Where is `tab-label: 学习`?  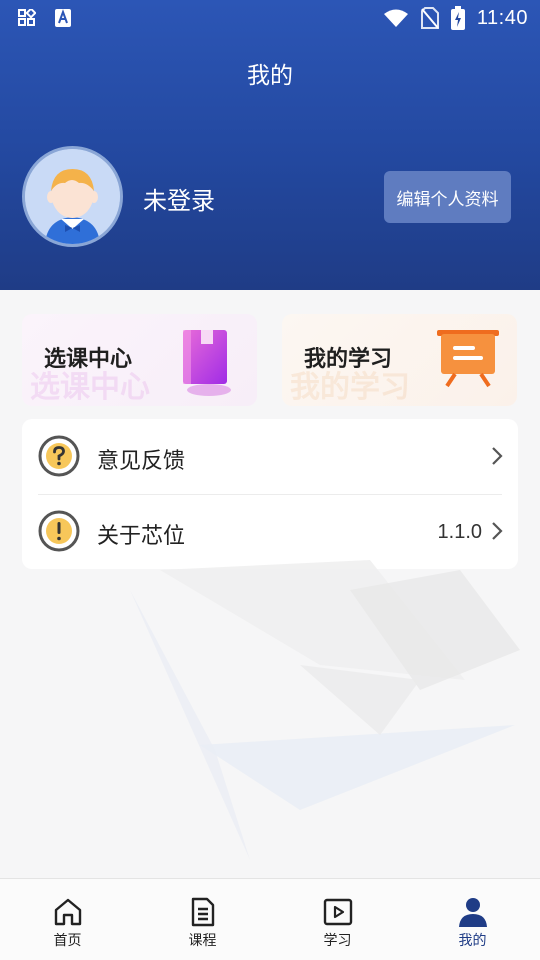 tab-label: 学习 is located at coordinates (337, 941).